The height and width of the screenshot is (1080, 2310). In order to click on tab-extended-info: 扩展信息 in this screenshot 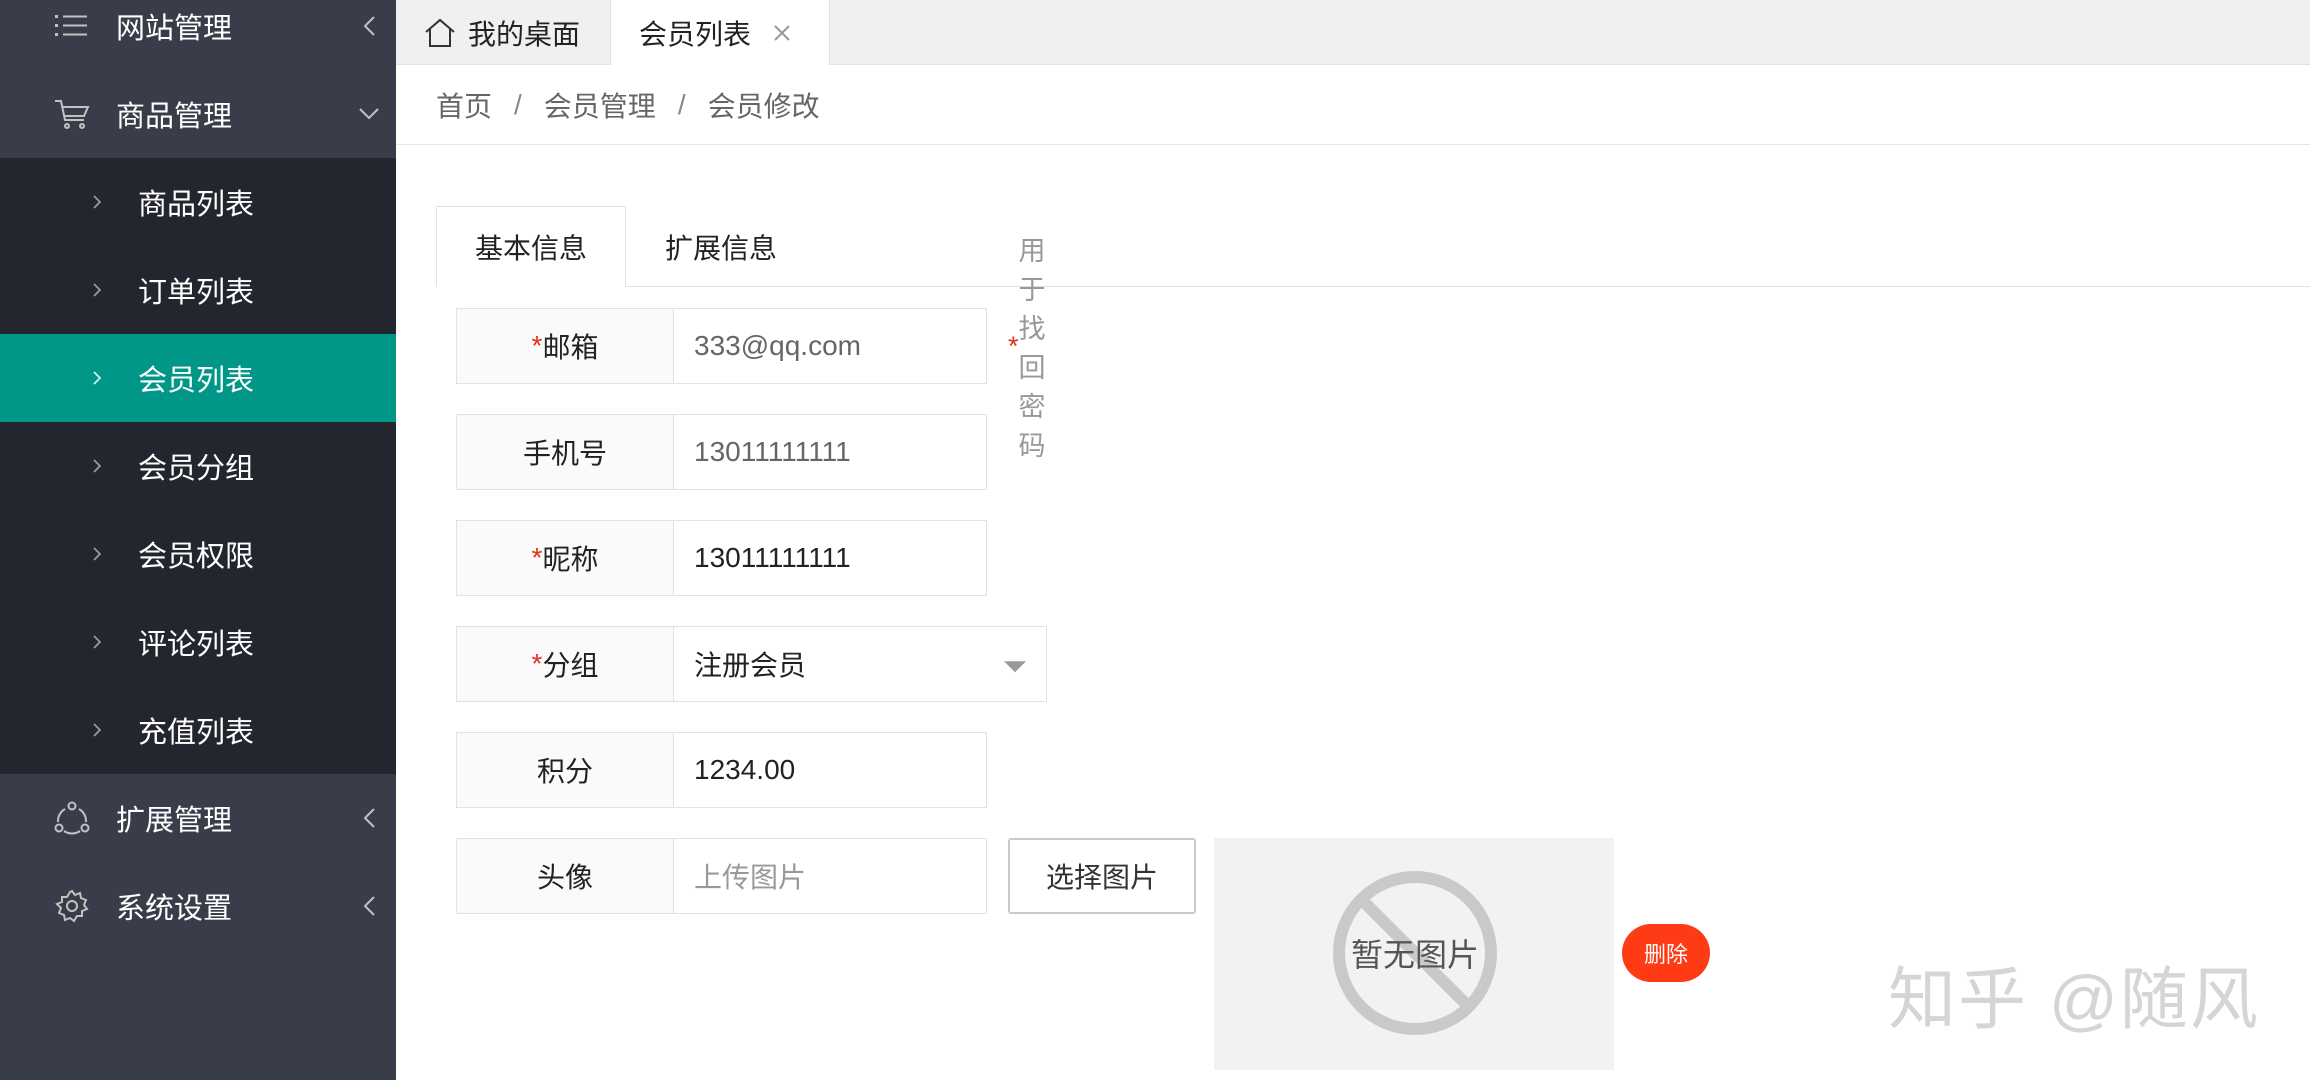, I will do `click(721, 246)`.